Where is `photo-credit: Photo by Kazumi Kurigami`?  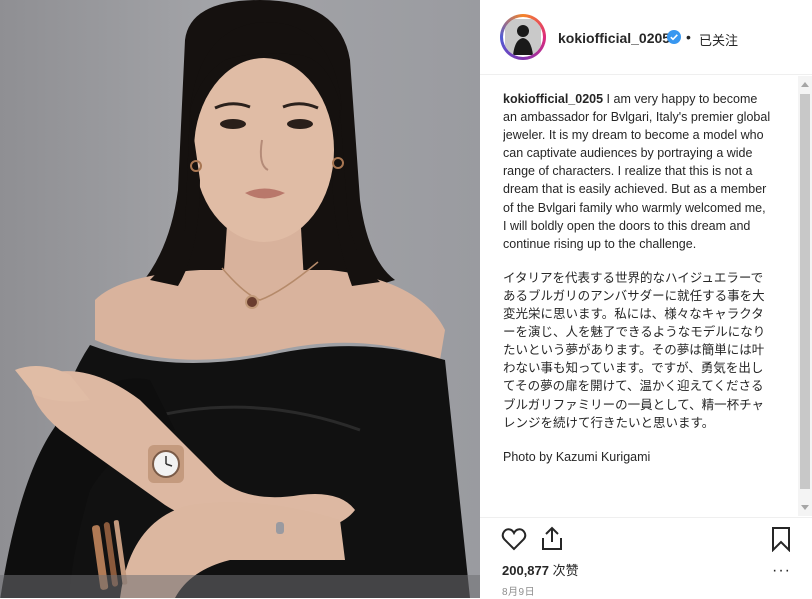
photo-credit: Photo by Kazumi Kurigami is located at coordinates (577, 456).